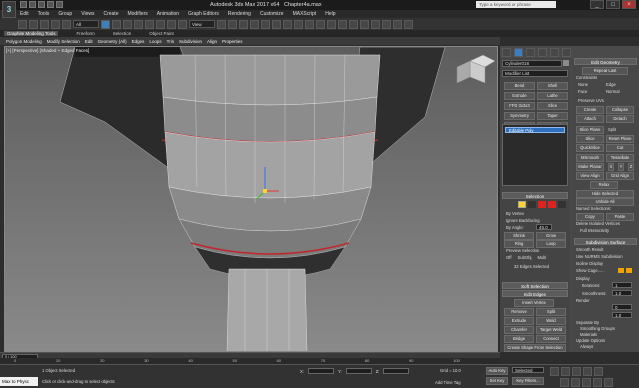 The image size is (639, 388). Describe the element at coordinates (397, 24) in the screenshot. I see `rendered-frame-icon` at that location.